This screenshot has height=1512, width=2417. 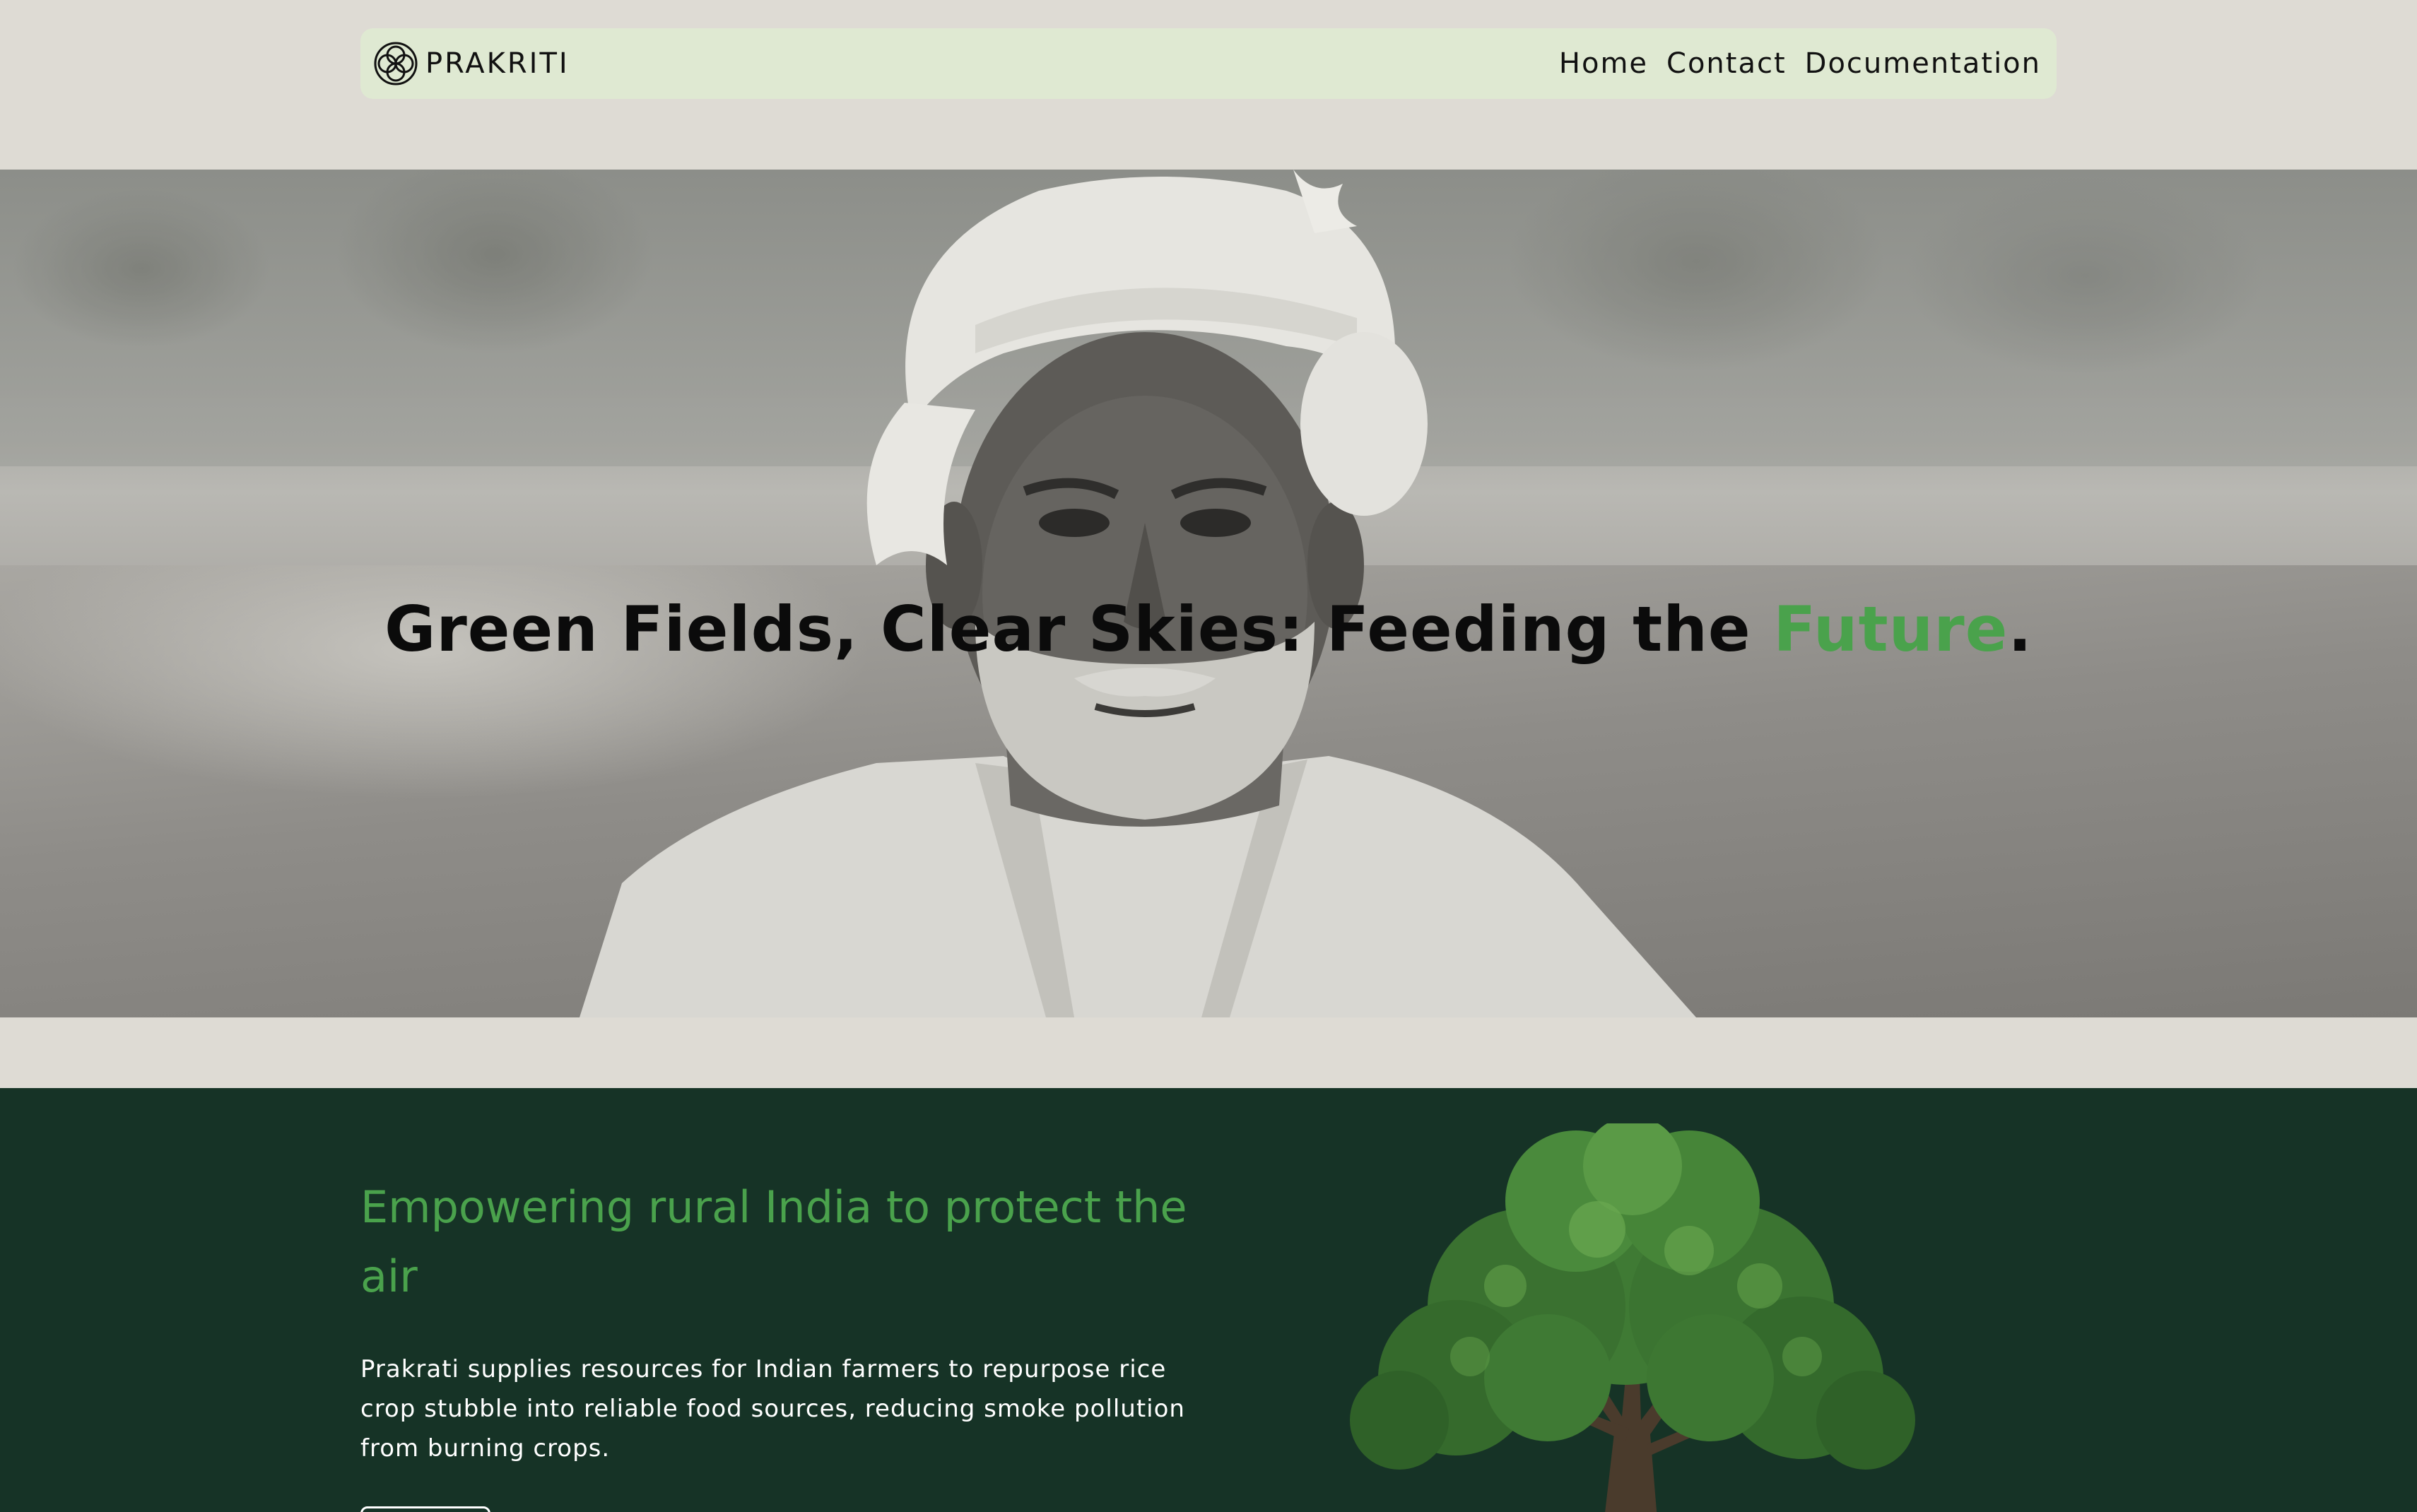 What do you see at coordinates (2020, 629) in the screenshot?
I see `hero-title-period: .` at bounding box center [2020, 629].